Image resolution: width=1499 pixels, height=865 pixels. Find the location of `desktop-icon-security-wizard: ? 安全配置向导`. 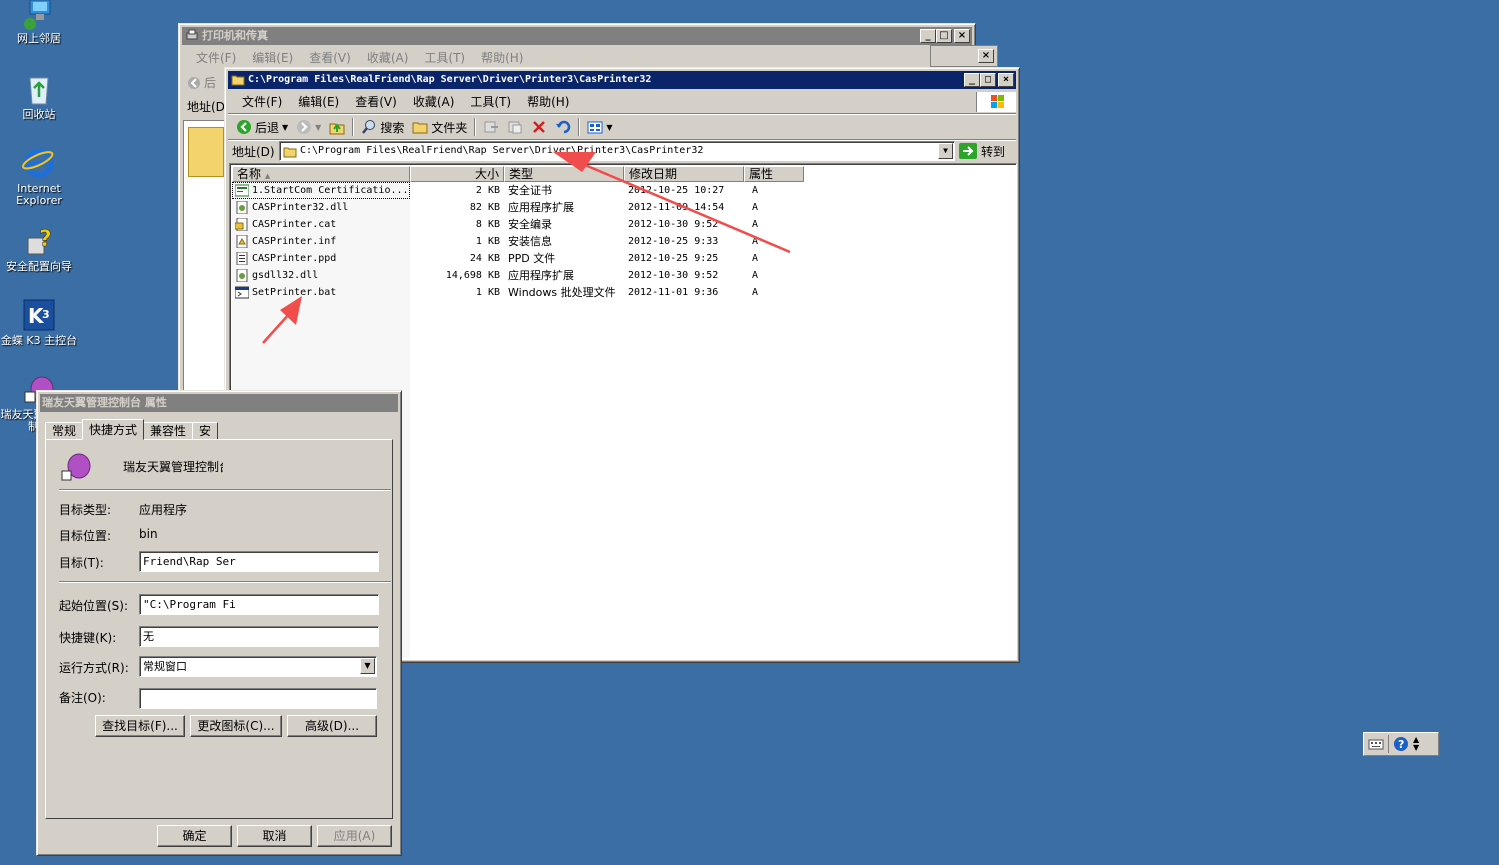

desktop-icon-security-wizard: ? 安全配置向导 is located at coordinates (39, 248).